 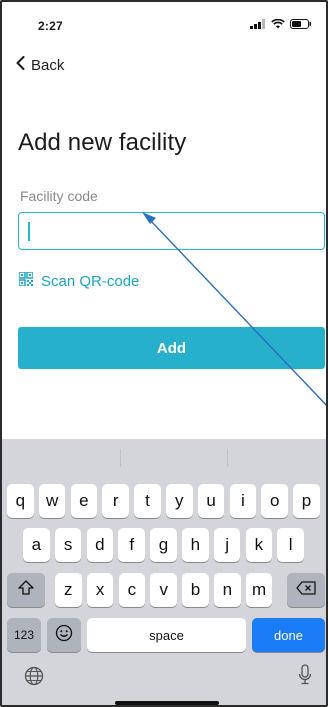 What do you see at coordinates (288, 635) in the screenshot?
I see `done-key: done` at bounding box center [288, 635].